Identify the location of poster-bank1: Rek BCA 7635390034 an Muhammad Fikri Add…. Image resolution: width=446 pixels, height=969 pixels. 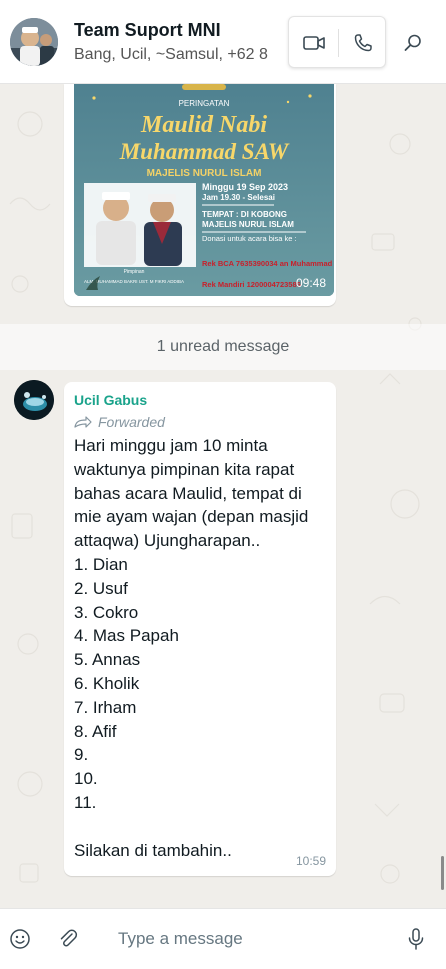
(268, 263).